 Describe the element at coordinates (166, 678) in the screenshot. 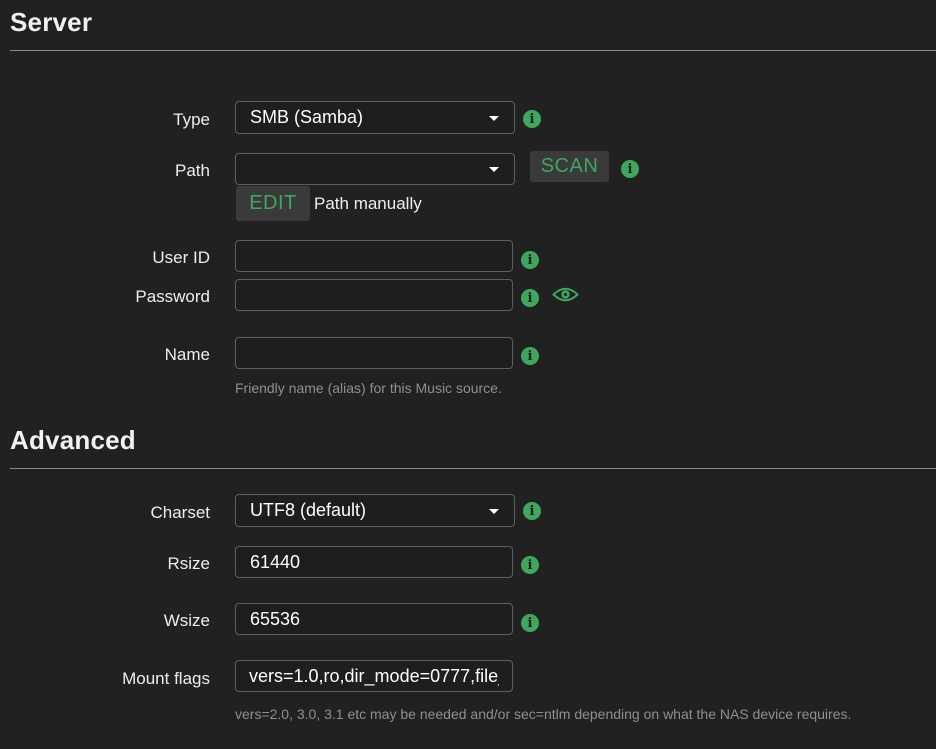

I see `mount-flags-label: Mount flags` at that location.